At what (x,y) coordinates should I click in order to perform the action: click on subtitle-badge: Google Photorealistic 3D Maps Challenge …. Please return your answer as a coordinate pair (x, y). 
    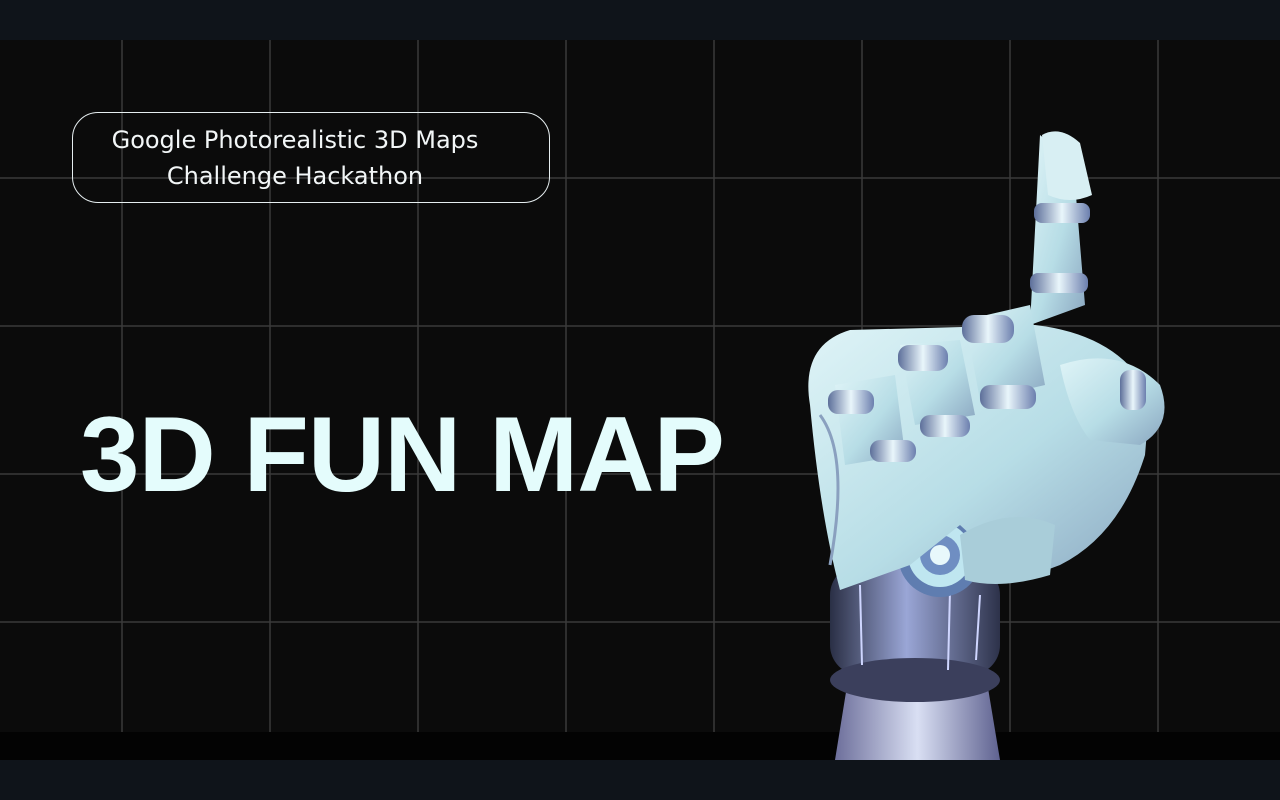
    Looking at the image, I should click on (311, 157).